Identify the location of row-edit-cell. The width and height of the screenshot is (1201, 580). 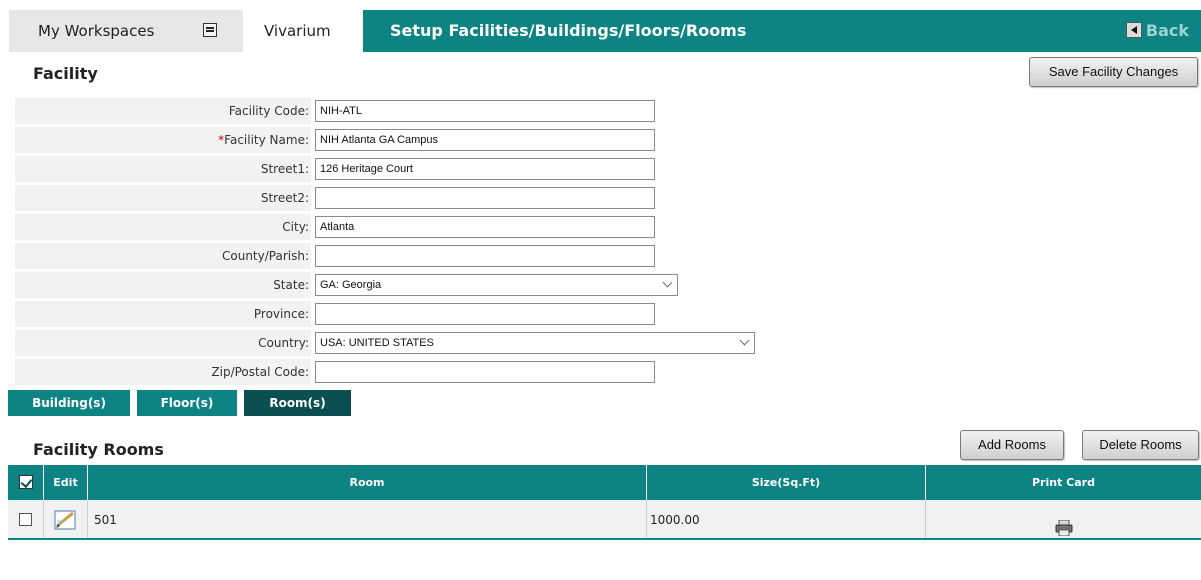
(66, 519).